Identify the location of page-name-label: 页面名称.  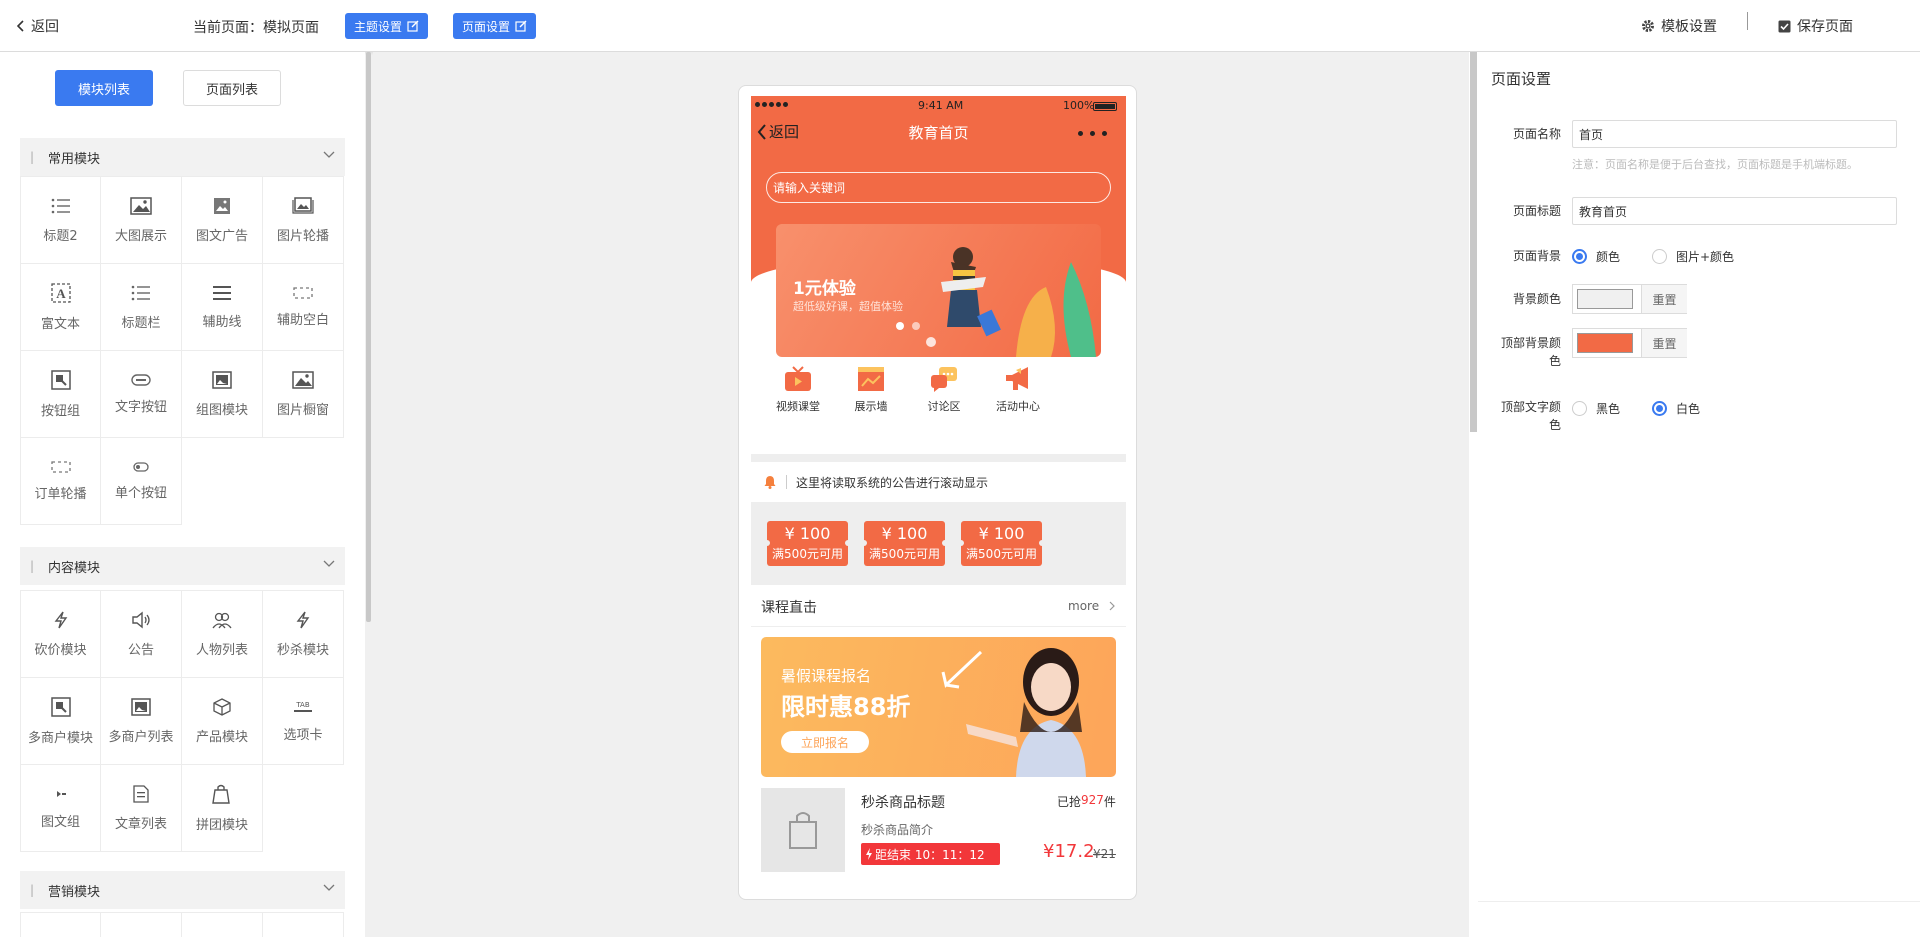
(1536, 134).